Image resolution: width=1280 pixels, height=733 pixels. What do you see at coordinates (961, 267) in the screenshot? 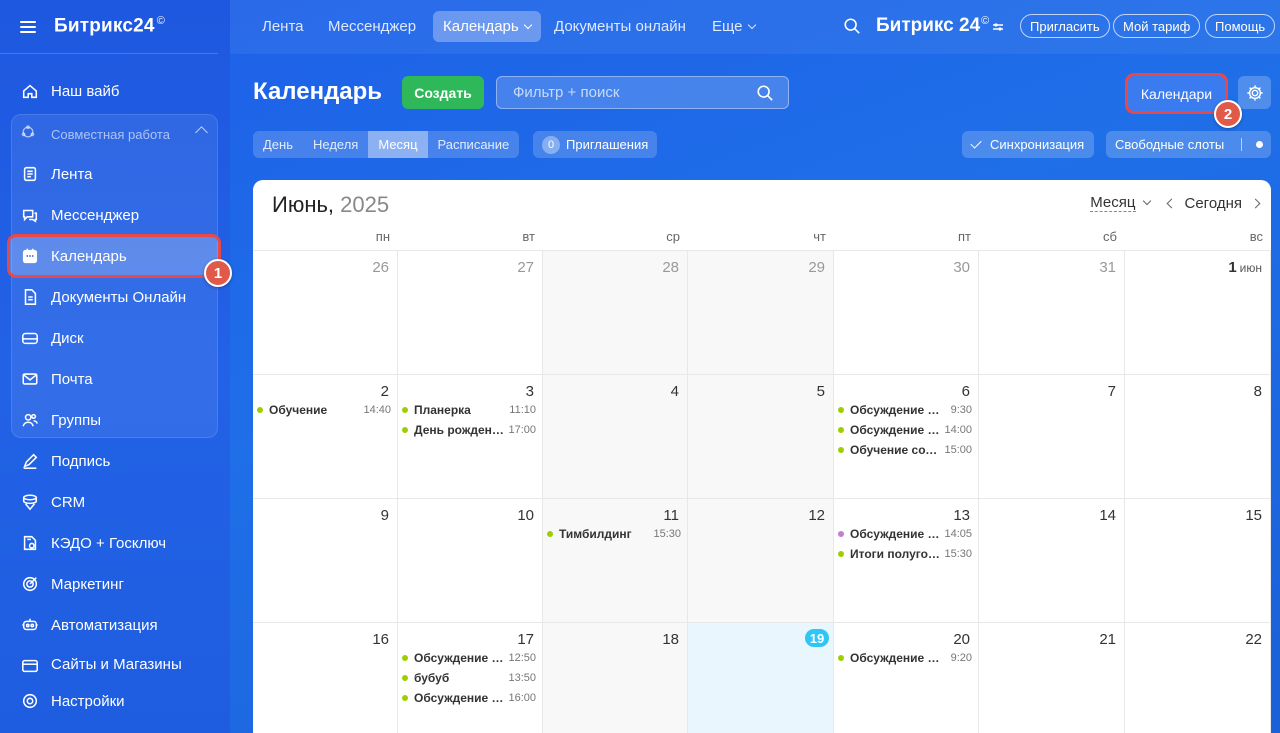
I see `day-number: 30` at bounding box center [961, 267].